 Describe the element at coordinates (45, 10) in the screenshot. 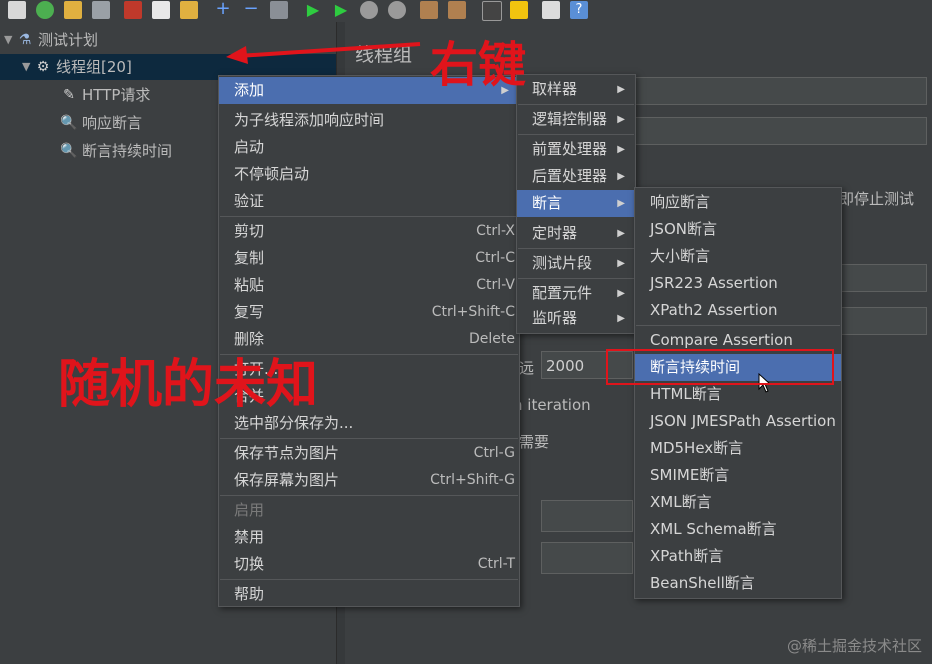

I see `templates-icon` at that location.